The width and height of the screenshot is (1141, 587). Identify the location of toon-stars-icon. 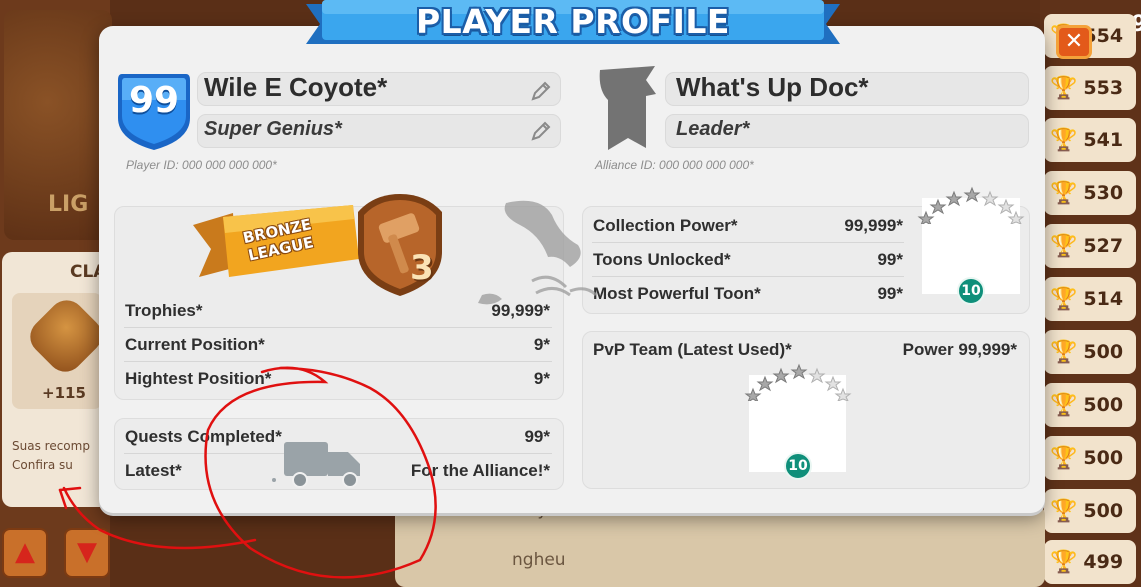
(971, 205).